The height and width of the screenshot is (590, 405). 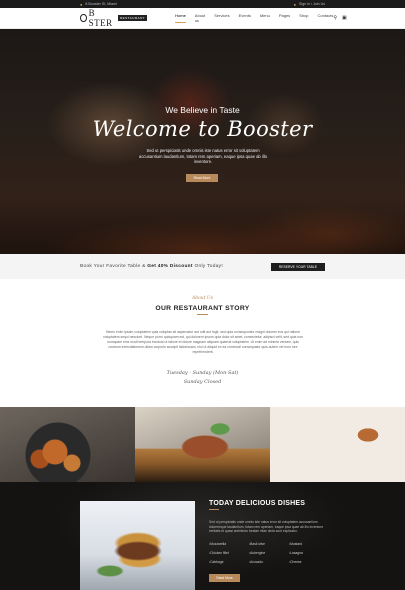 I want to click on gallery-image-ramekins, so click(x=337, y=444).